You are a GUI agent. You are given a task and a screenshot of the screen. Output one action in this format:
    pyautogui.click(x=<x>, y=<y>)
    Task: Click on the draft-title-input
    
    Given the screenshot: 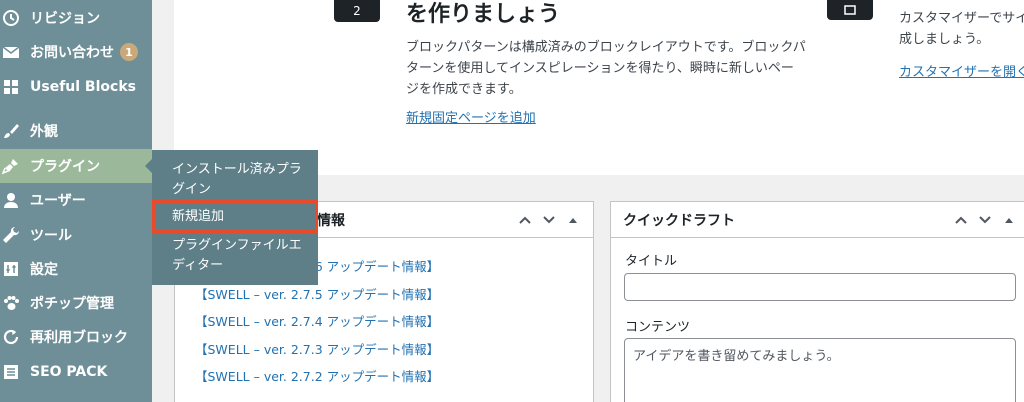 What is the action you would take?
    pyautogui.click(x=820, y=287)
    